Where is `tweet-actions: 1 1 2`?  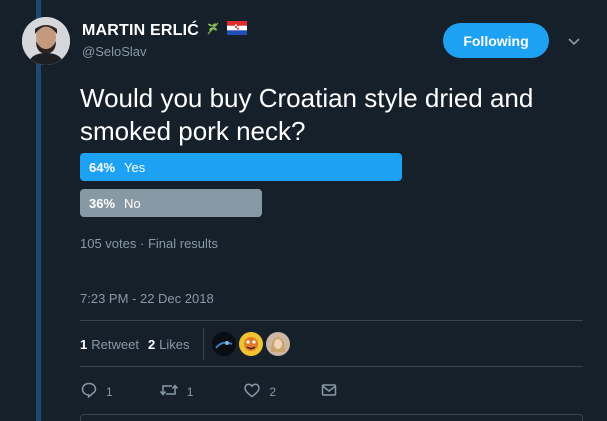
tweet-actions: 1 1 2 is located at coordinates (209, 391).